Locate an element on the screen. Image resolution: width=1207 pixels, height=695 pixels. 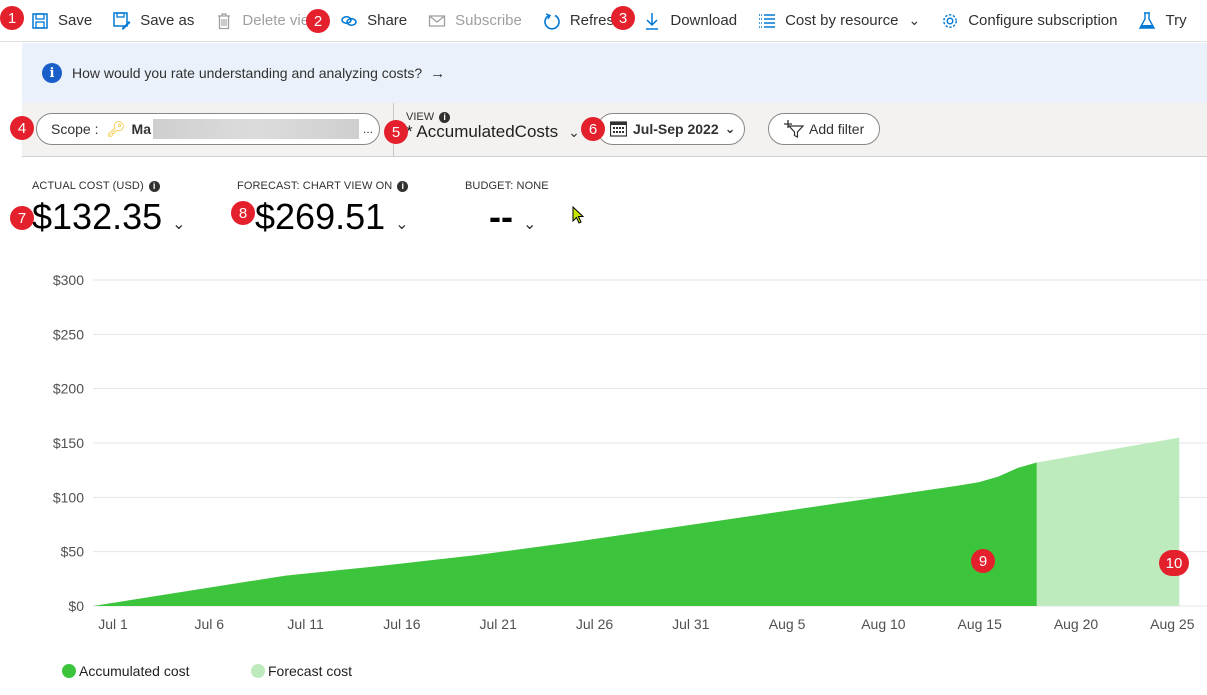
save-label: Save is located at coordinates (75, 20).